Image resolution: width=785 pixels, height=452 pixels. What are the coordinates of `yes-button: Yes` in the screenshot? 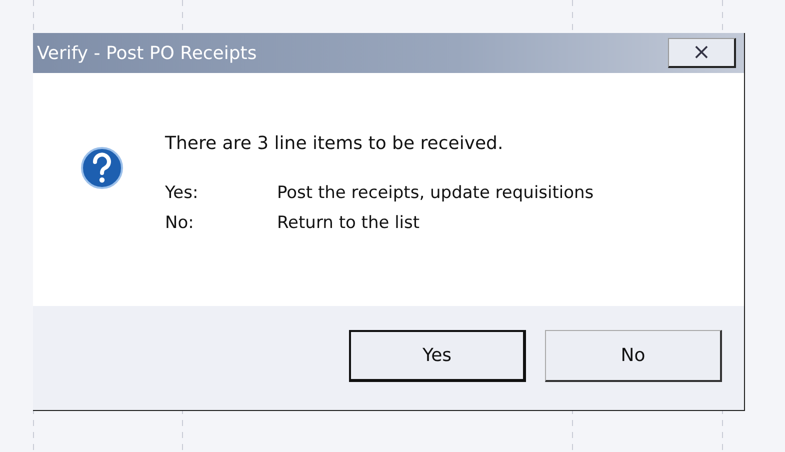 It's located at (437, 356).